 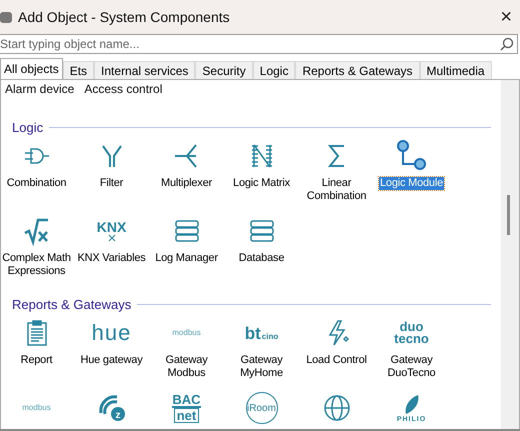 I want to click on zwave-logo: z, so click(x=111, y=408).